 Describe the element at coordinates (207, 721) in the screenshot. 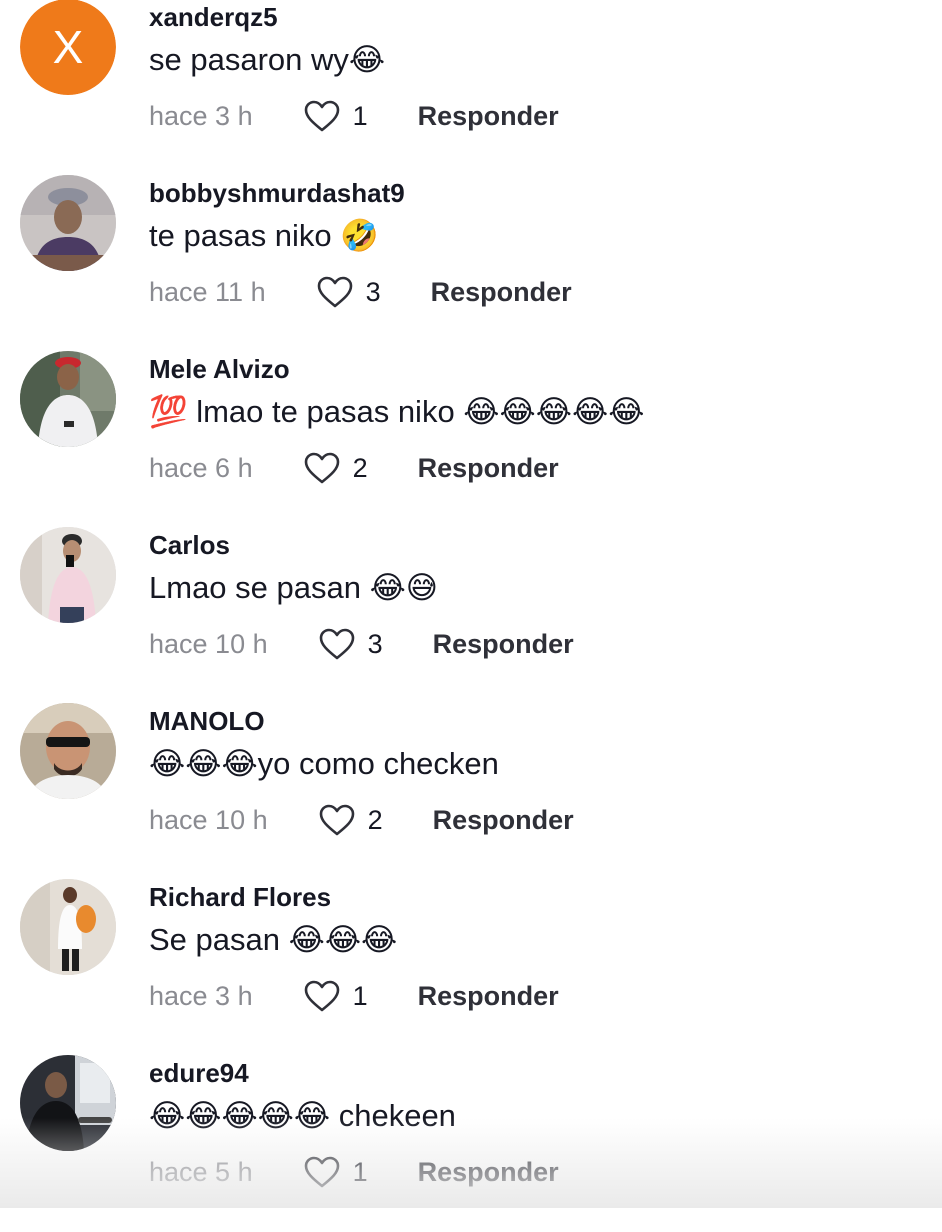

I see `comment-username: MANOLO` at that location.